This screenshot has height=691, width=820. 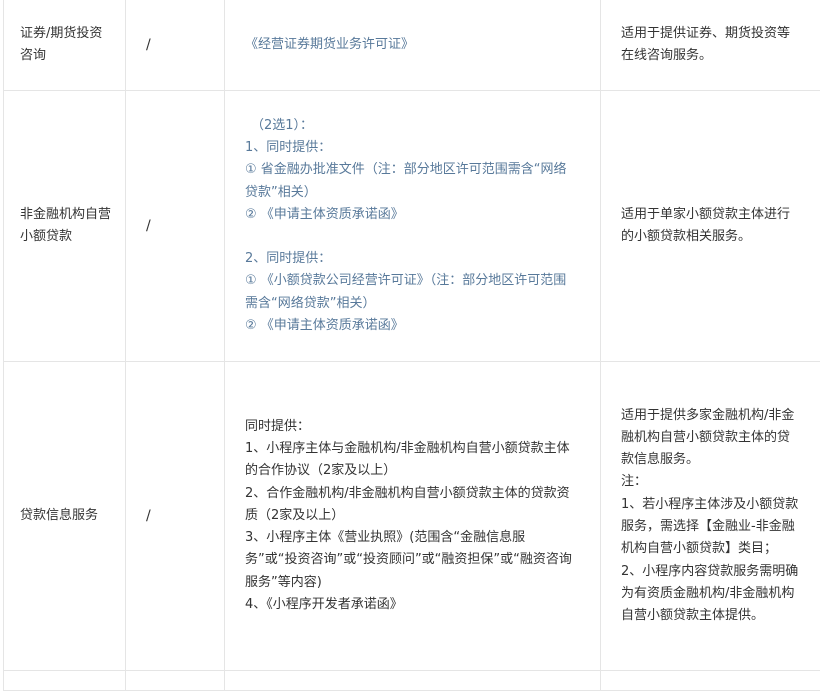 I want to click on materials-cell: 《经营证券期货业务许可证》, so click(x=413, y=45).